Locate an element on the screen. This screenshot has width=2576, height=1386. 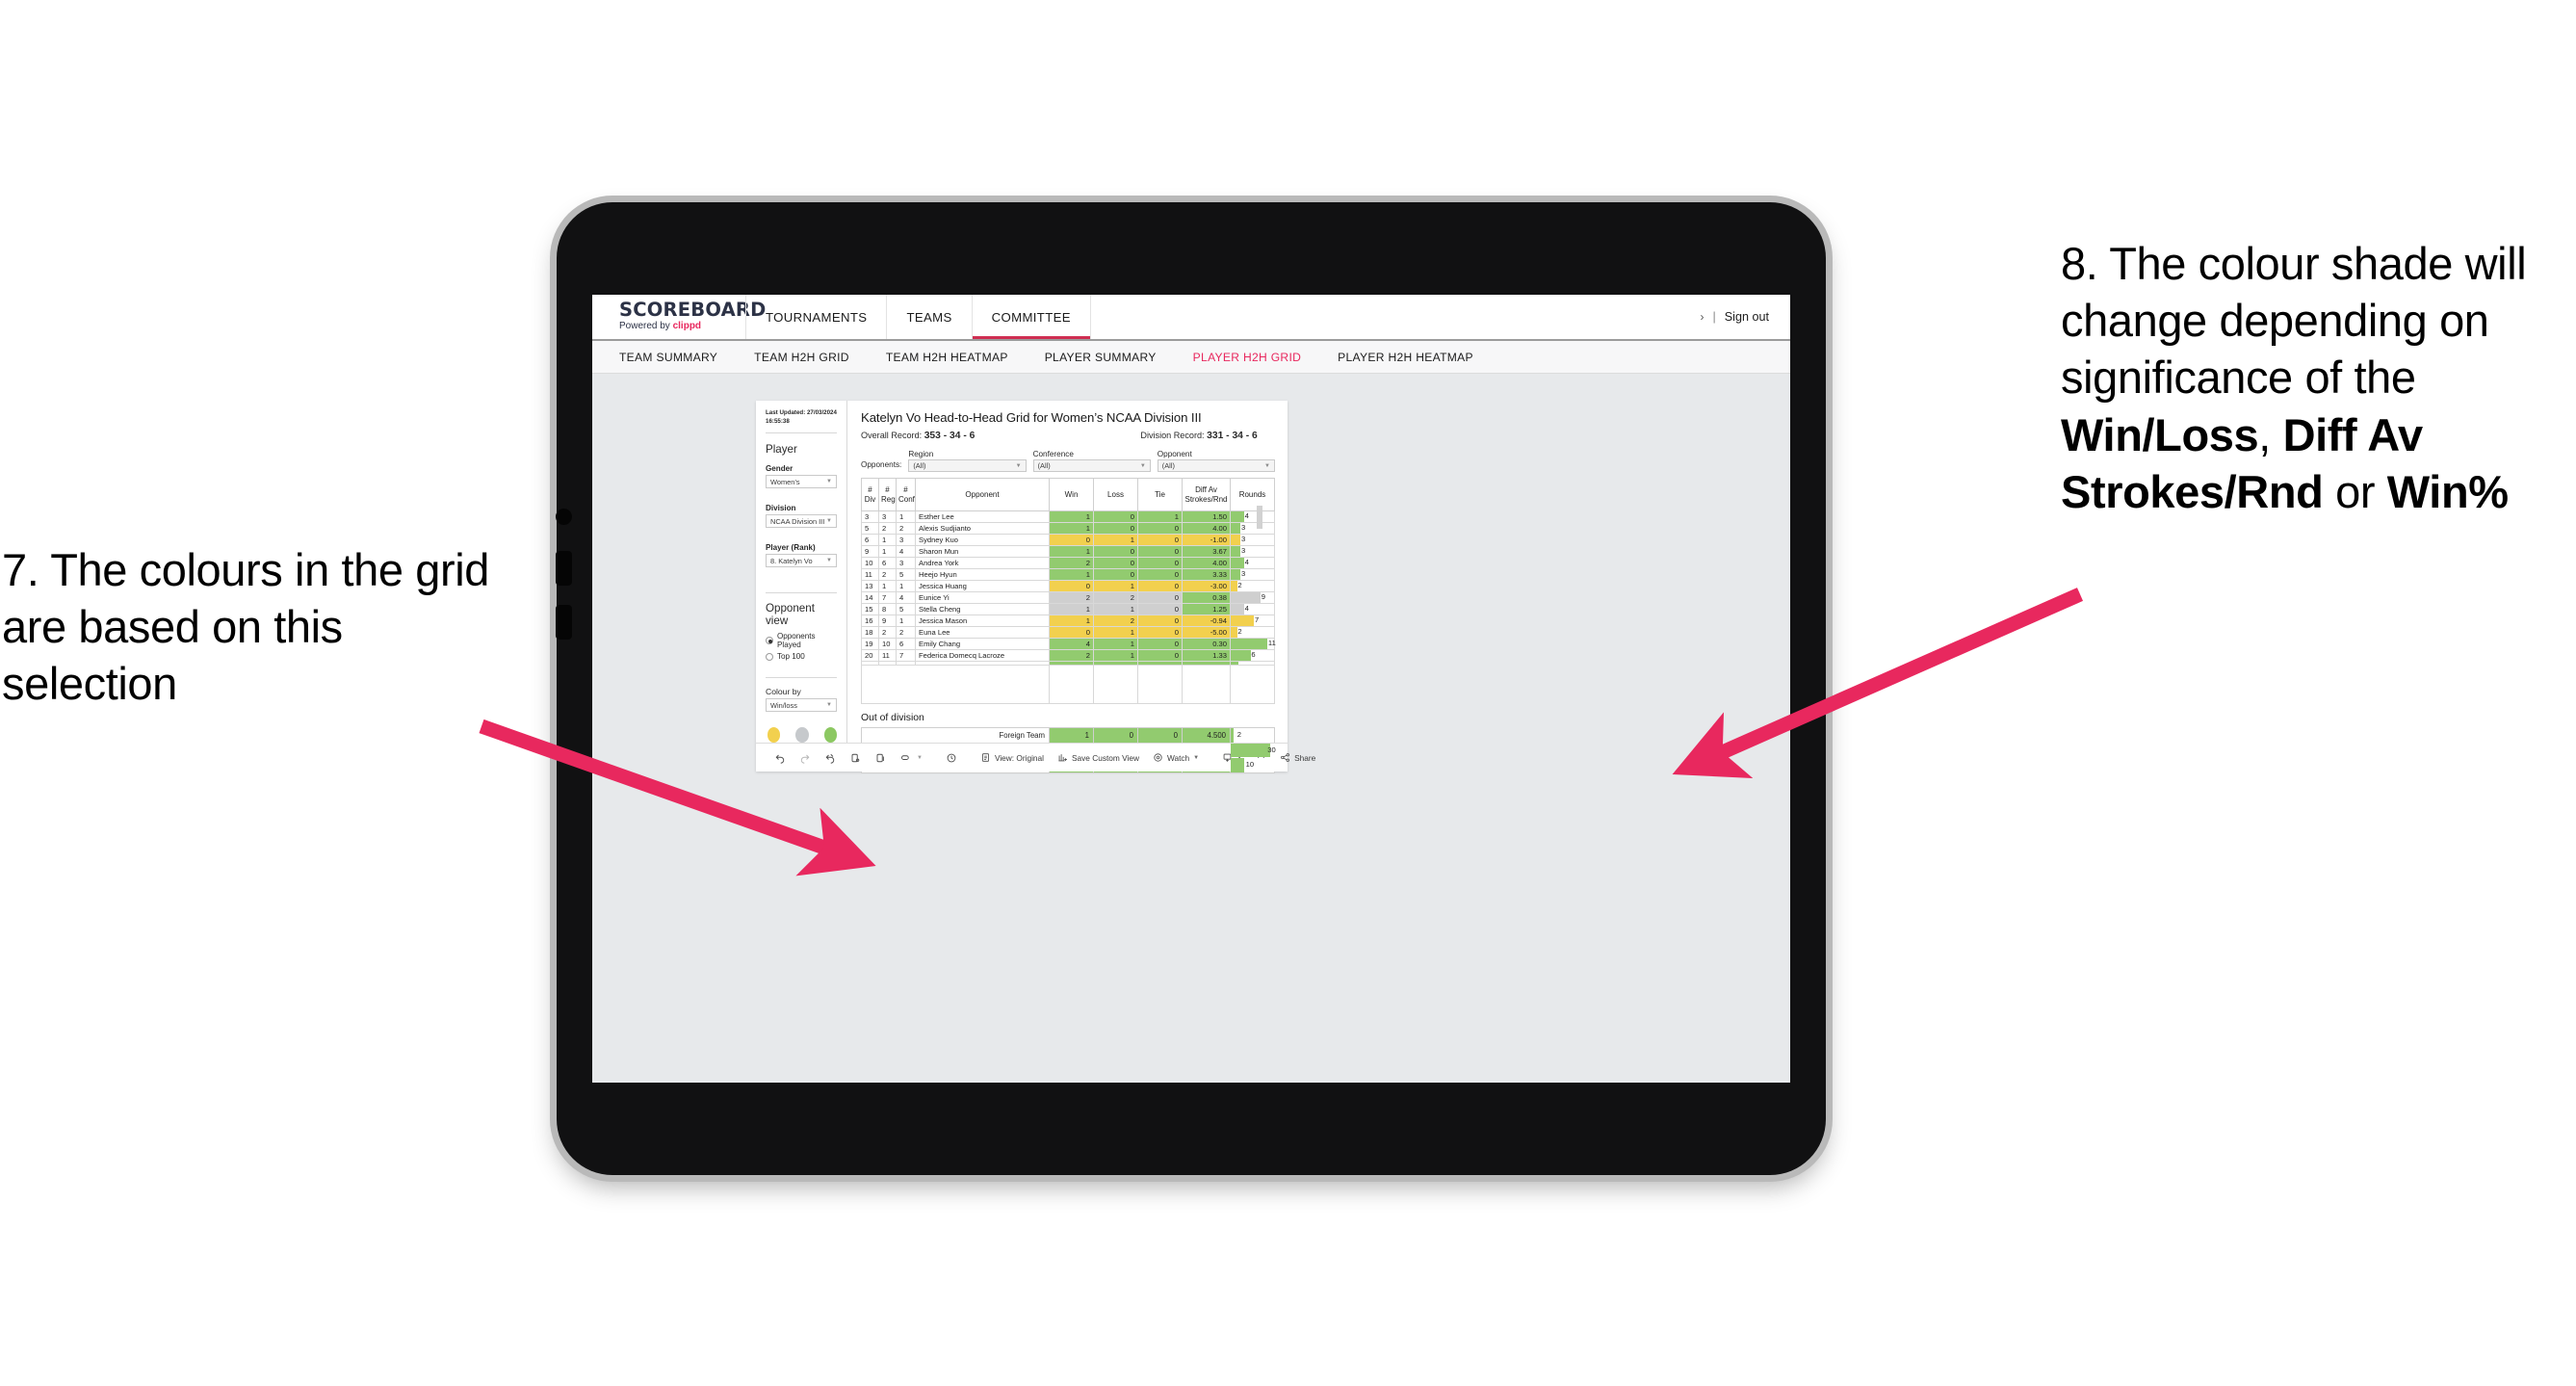
player-rank-select: 8. Katelyn Vo ▼ is located at coordinates (801, 561).